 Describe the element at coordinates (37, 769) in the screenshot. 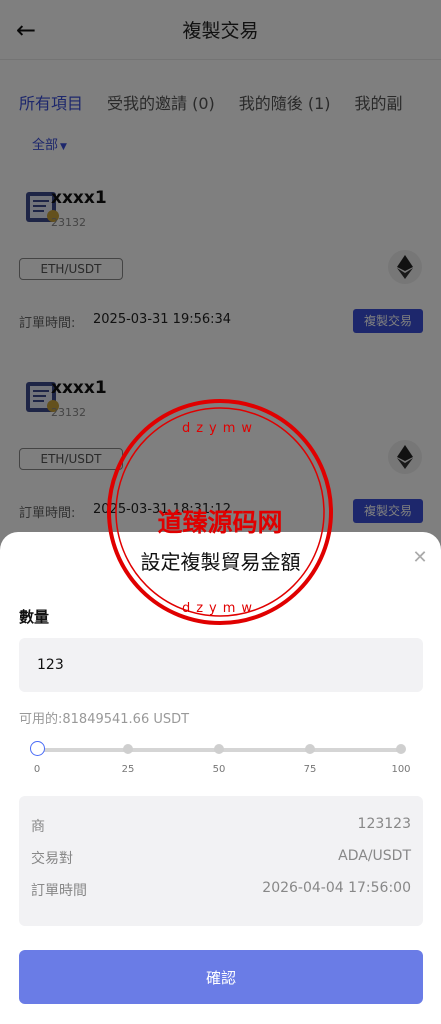

I see `slider-tick: 0` at that location.